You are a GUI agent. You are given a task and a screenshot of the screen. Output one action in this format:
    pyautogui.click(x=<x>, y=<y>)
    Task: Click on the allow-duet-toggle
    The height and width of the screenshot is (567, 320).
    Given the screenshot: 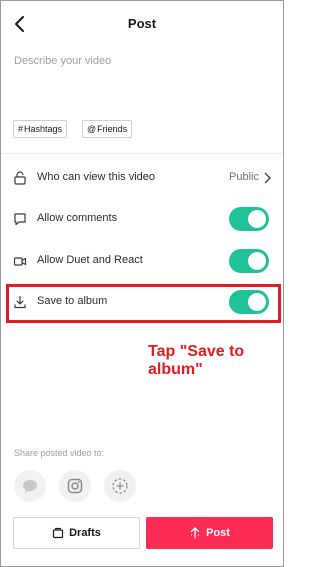 What is the action you would take?
    pyautogui.click(x=249, y=261)
    